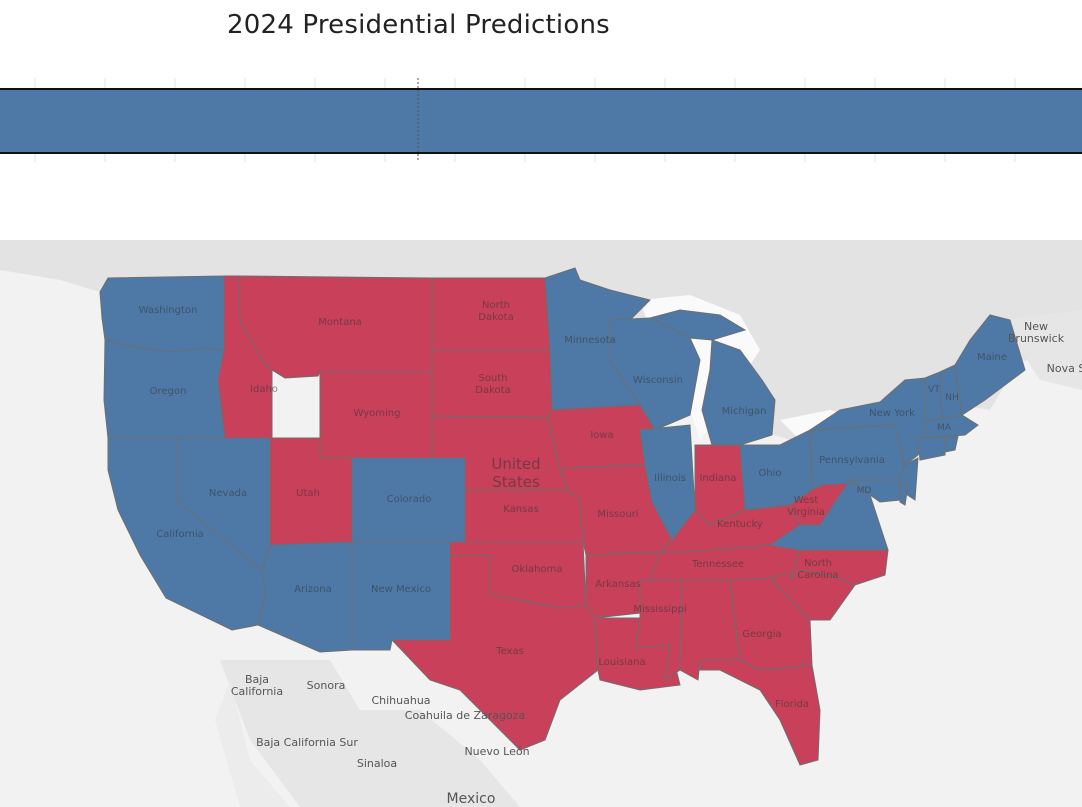  What do you see at coordinates (400, 700) in the screenshot?
I see `label-chihuahua: Chihuahua` at bounding box center [400, 700].